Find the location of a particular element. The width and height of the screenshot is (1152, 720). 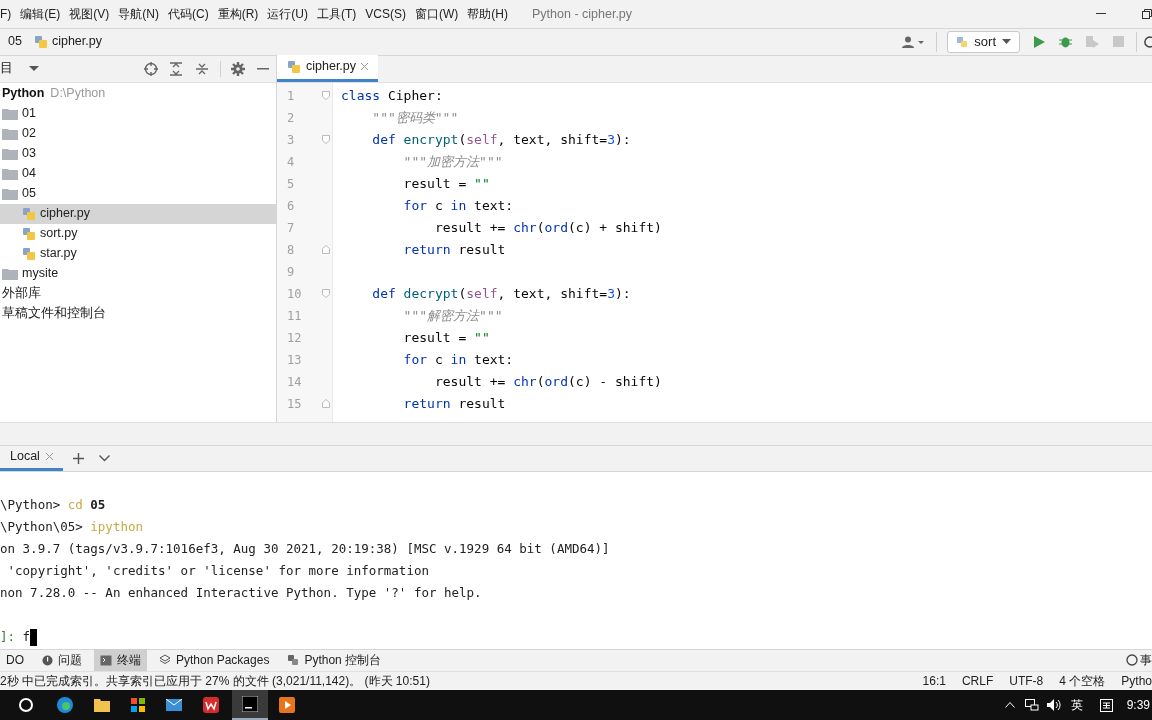

info-icon is located at coordinates (47, 660).